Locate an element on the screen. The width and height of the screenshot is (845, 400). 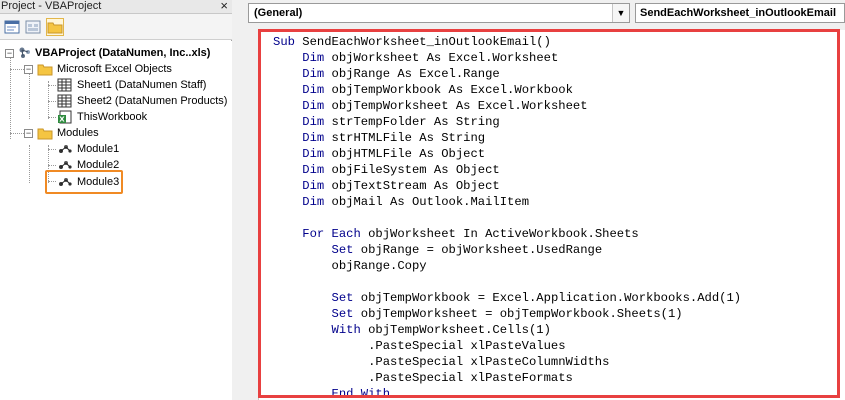
project-titlebar: Project - VBAProject × is located at coordinates (116, 7).